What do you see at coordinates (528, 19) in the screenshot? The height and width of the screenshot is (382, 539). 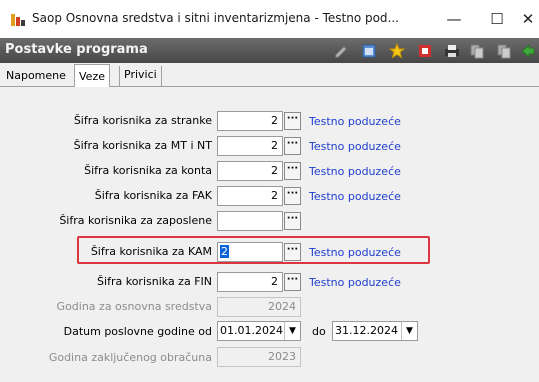 I see `close-button: ✕` at bounding box center [528, 19].